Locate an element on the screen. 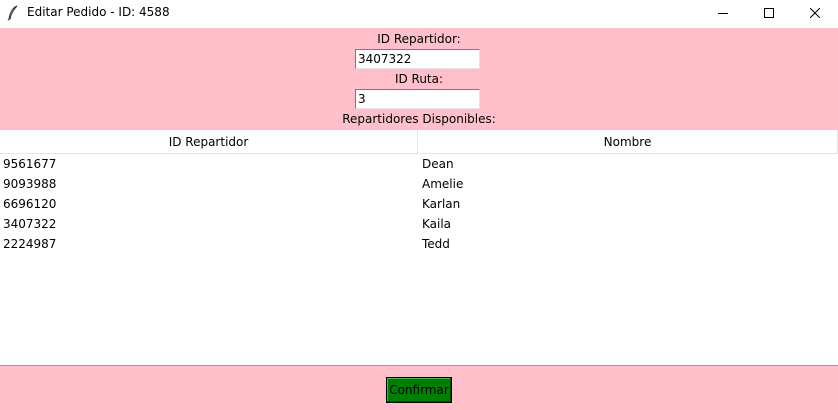 The height and width of the screenshot is (410, 838). confirm-button: Confirmar is located at coordinates (419, 390).